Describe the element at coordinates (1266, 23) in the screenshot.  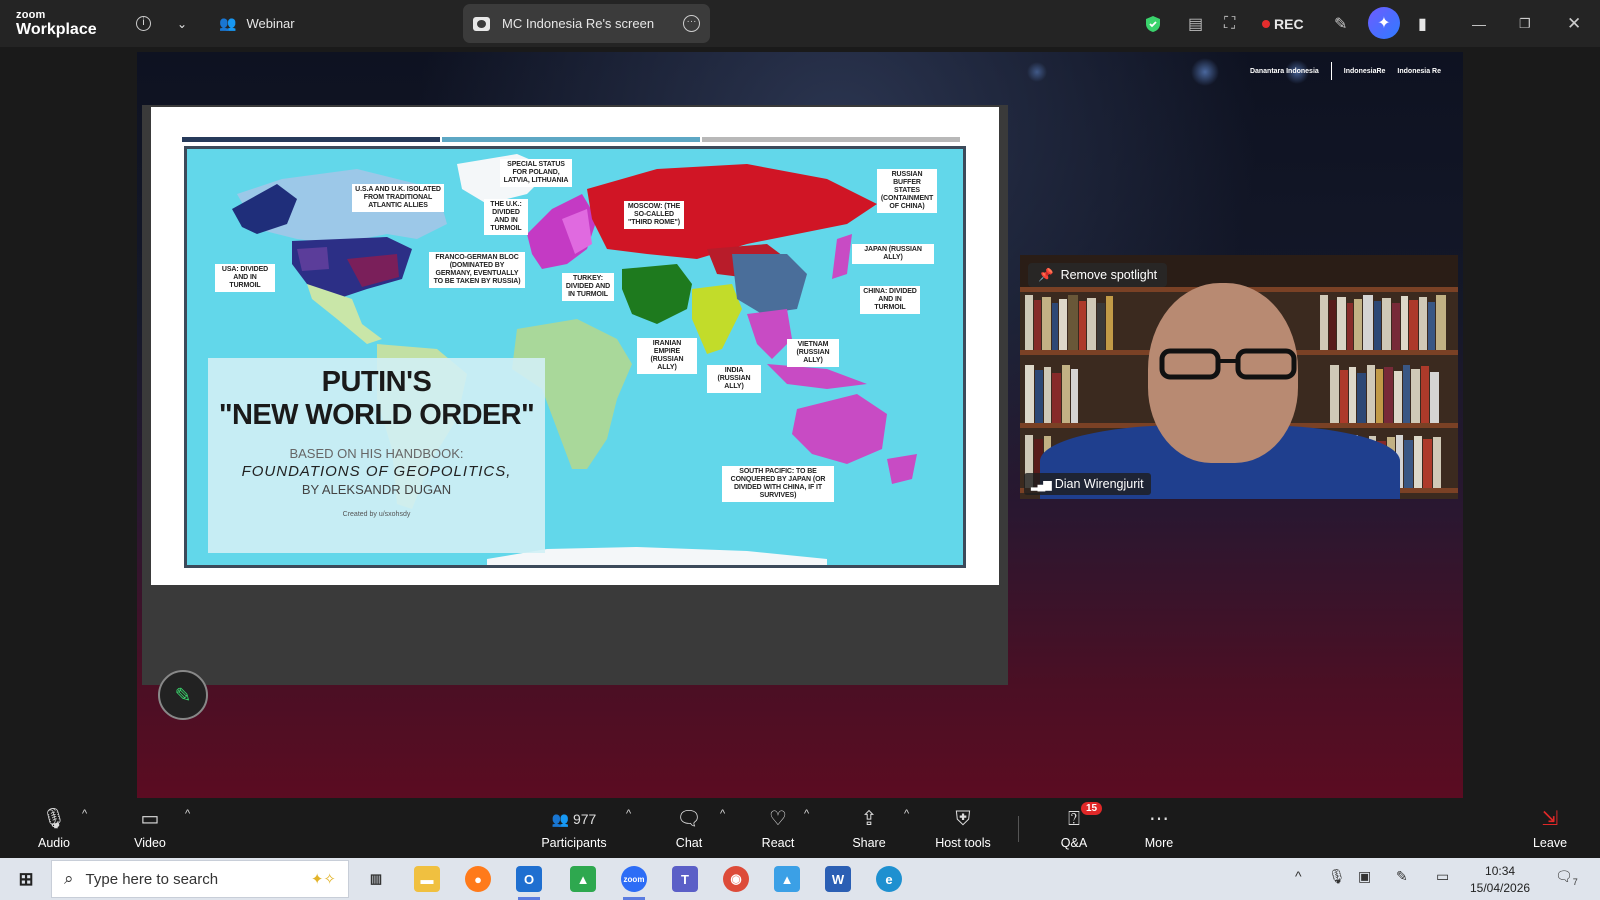
I see `rec-dot-icon` at that location.